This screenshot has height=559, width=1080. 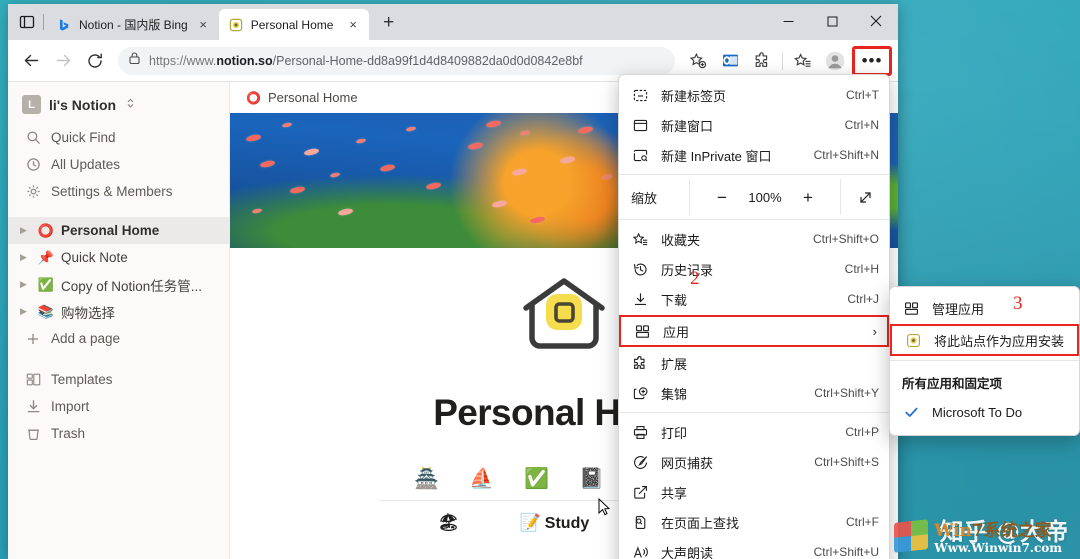 I want to click on apps-icon, so click(x=911, y=308).